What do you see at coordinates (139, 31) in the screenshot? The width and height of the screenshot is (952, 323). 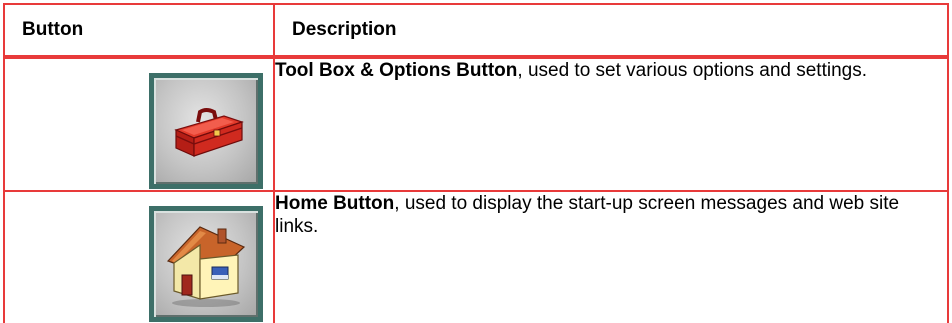 I see `header-button: Button` at bounding box center [139, 31].